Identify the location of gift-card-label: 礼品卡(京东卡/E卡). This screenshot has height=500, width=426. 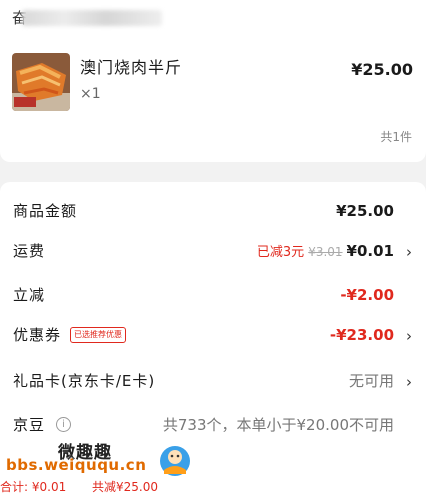
(84, 381).